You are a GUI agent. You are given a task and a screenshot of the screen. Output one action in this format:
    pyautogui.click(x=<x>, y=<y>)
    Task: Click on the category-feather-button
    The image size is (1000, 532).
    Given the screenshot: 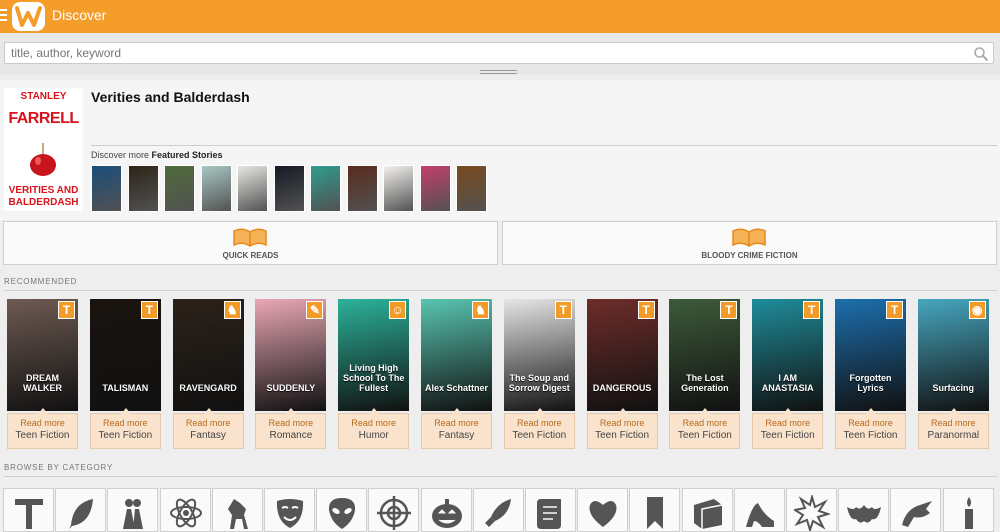 What is the action you would take?
    pyautogui.click(x=81, y=510)
    